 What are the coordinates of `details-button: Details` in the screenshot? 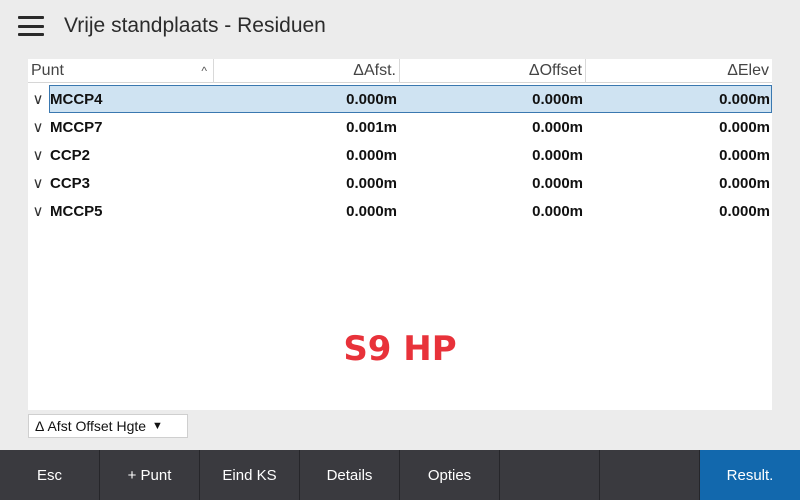 It's located at (350, 475).